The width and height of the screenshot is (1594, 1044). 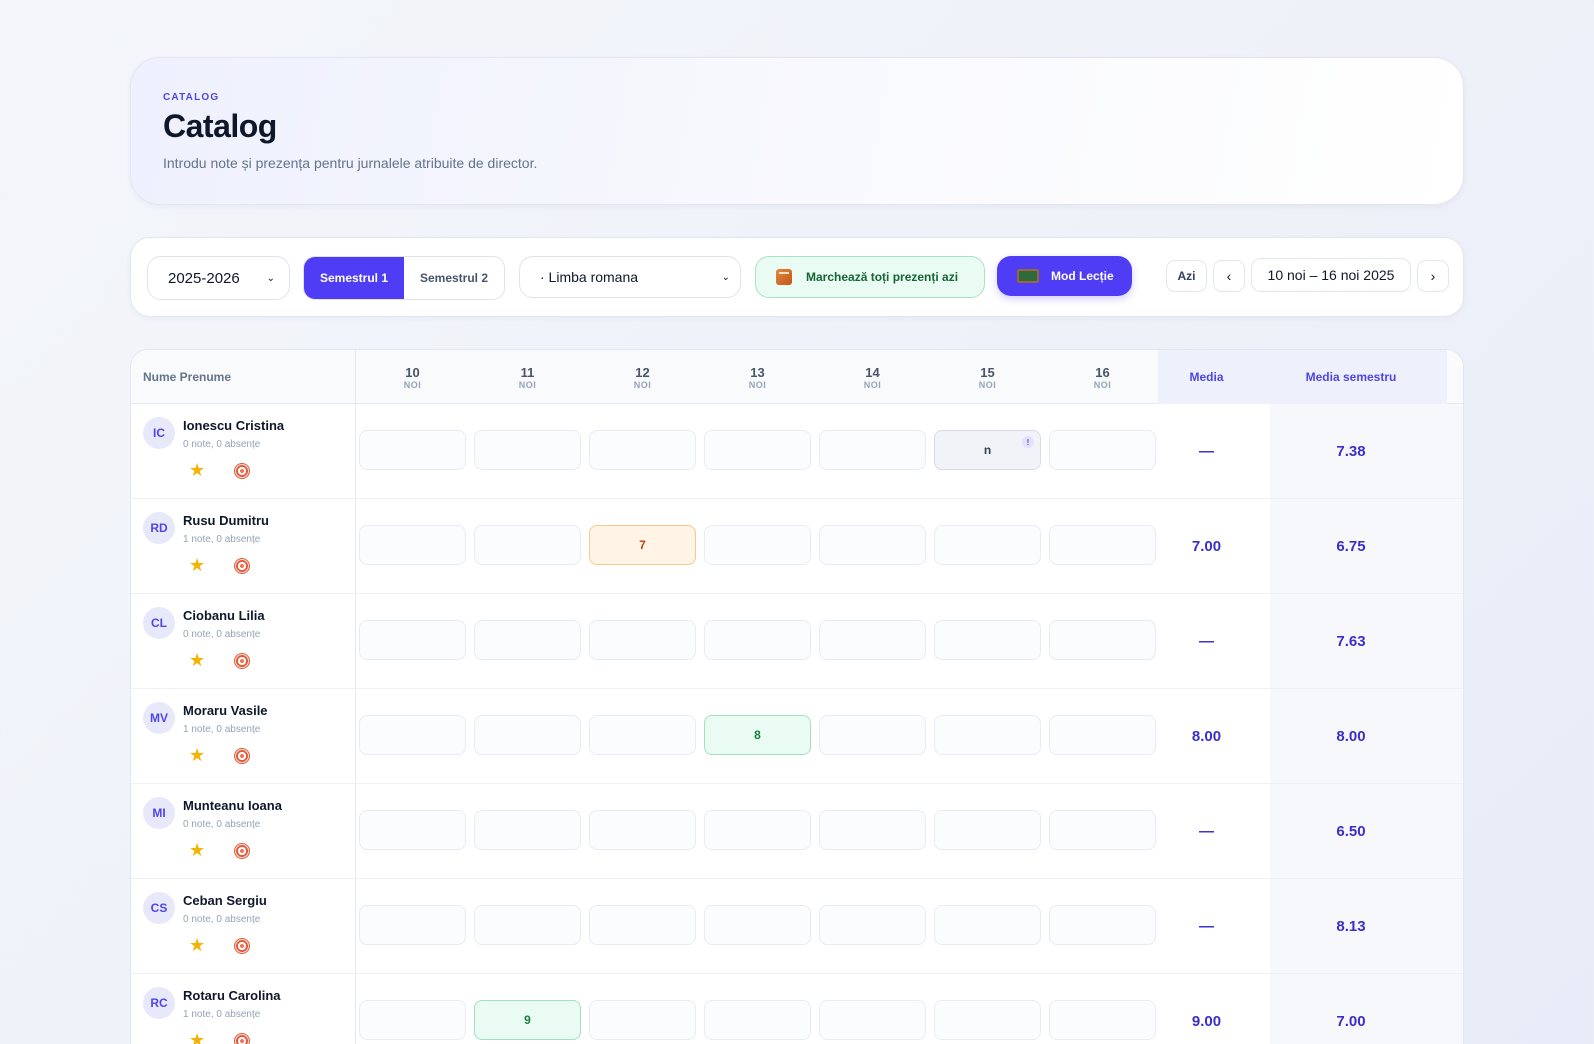 What do you see at coordinates (233, 425) in the screenshot?
I see `student-name: Ionescu Cristina` at bounding box center [233, 425].